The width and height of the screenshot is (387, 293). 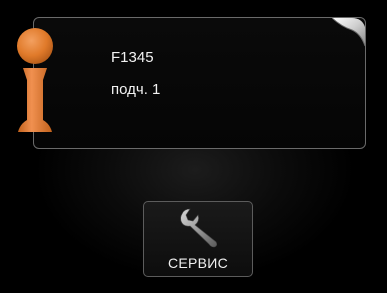 What do you see at coordinates (35, 80) in the screenshot?
I see `info-icon` at bounding box center [35, 80].